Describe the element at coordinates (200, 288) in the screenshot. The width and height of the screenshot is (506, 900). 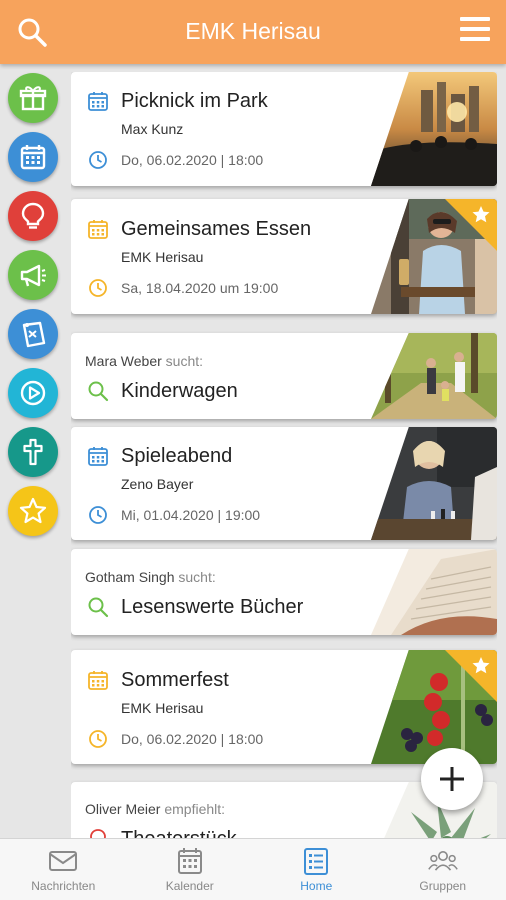
I see `event-date: Sa, 18.04.2020 um 19:00` at that location.